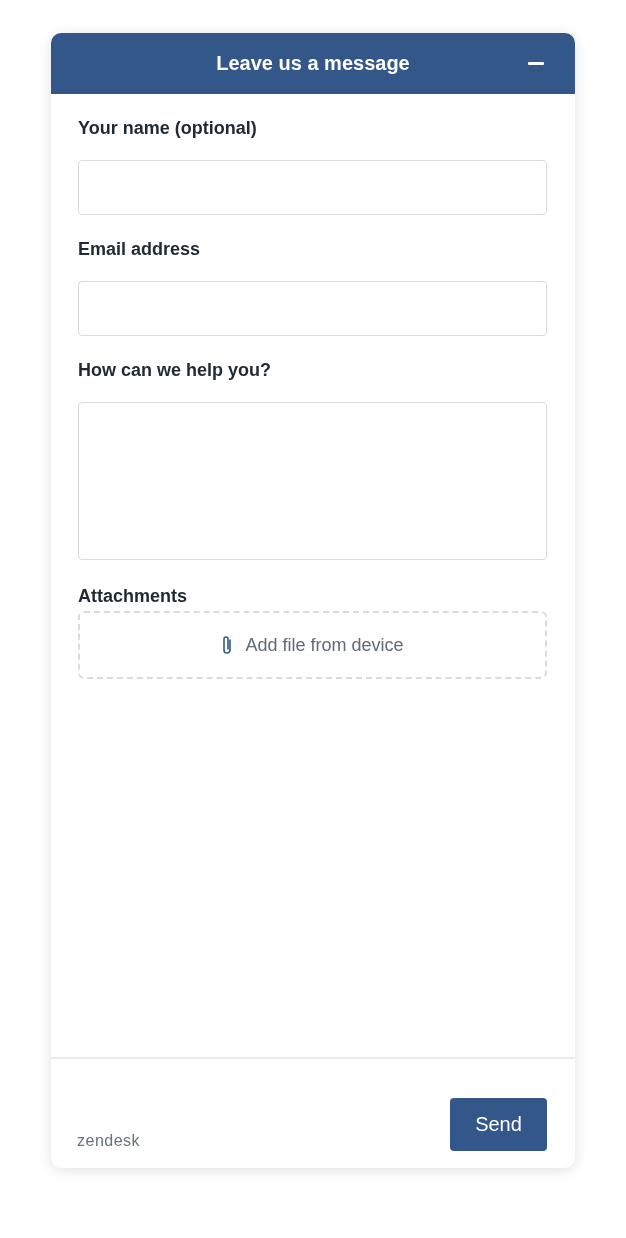 Image resolution: width=626 pixels, height=1238 pixels. What do you see at coordinates (227, 645) in the screenshot?
I see `paperclip-icon` at bounding box center [227, 645].